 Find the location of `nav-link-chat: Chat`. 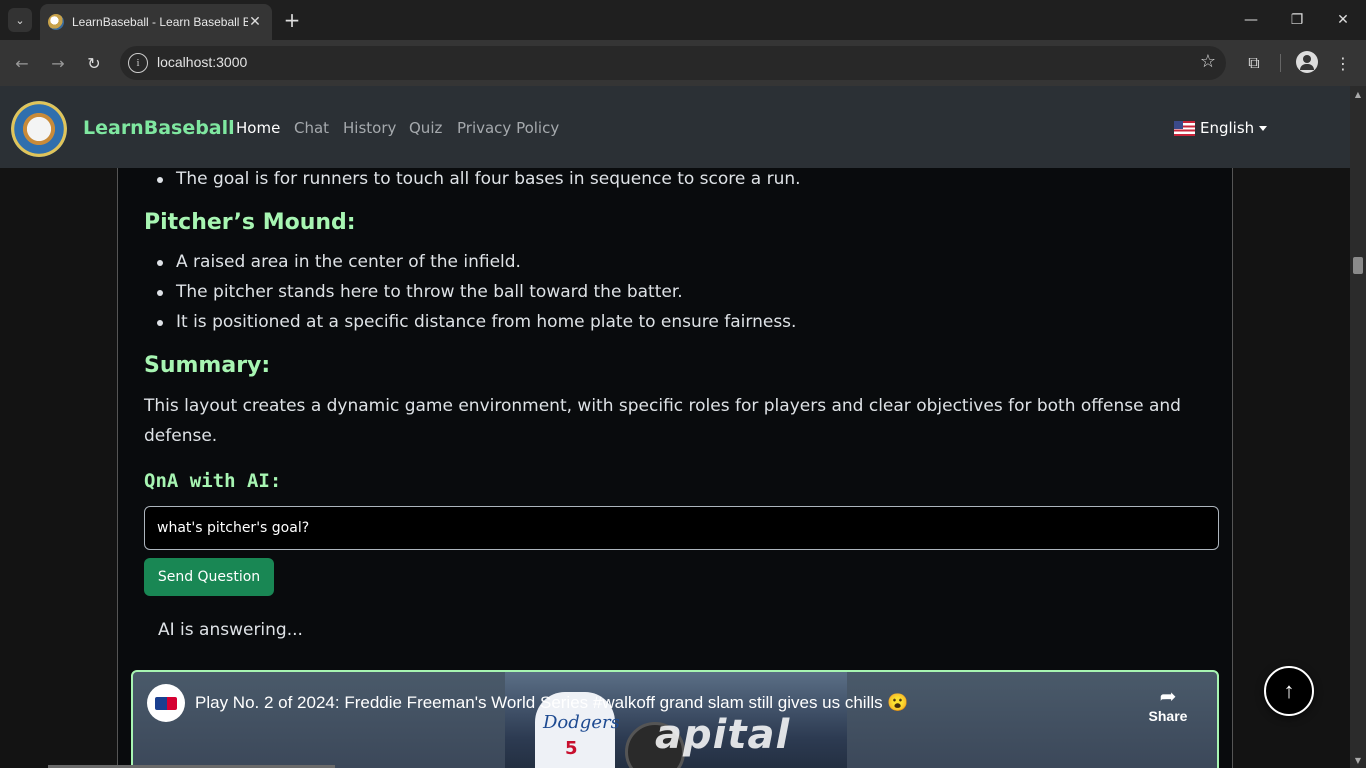

nav-link-chat: Chat is located at coordinates (311, 128).